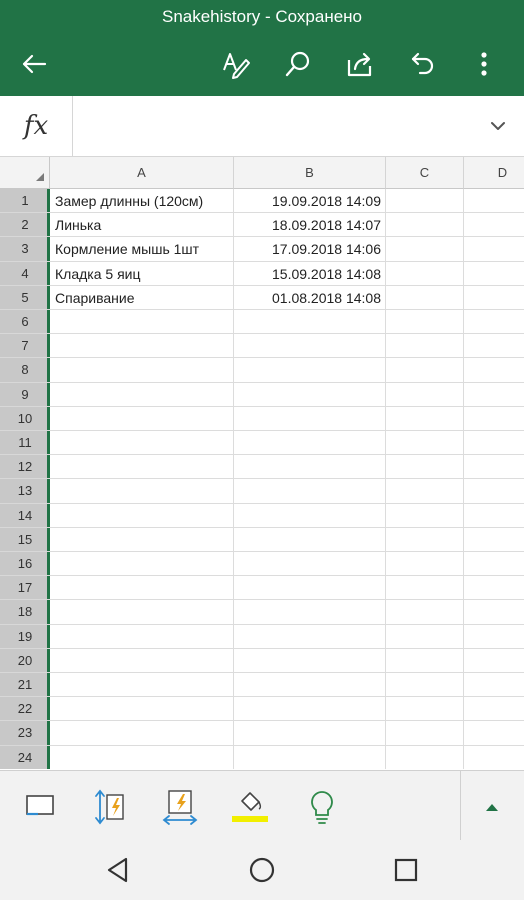  Describe the element at coordinates (25, 418) in the screenshot. I see `row-header: 10` at that location.